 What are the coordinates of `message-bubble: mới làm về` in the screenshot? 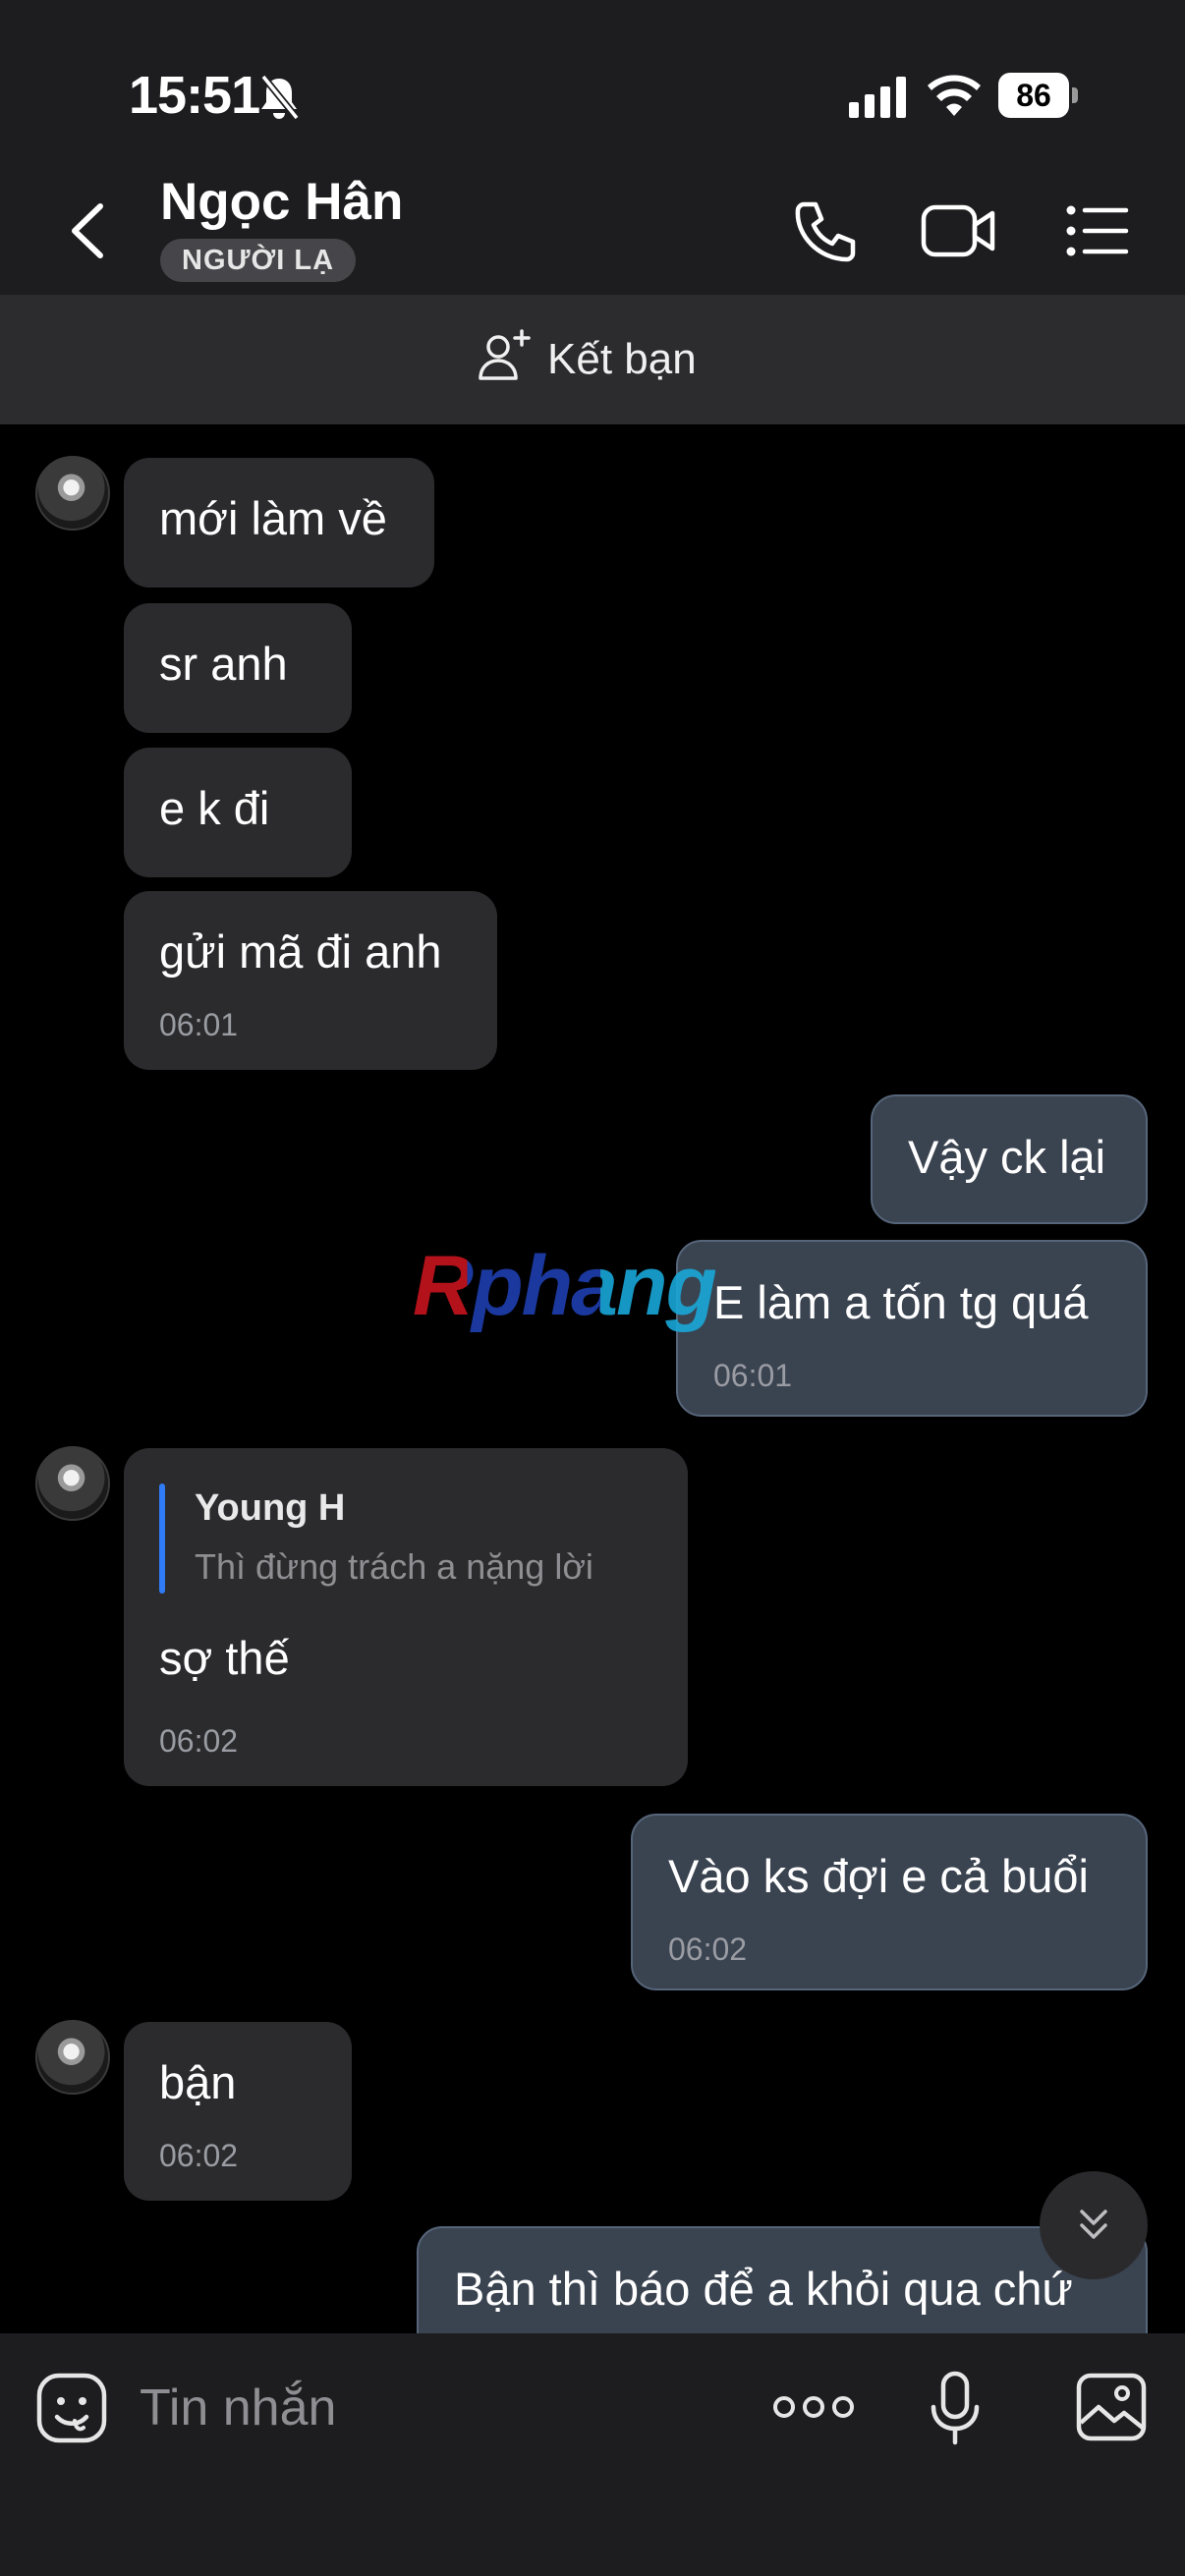 It's located at (279, 523).